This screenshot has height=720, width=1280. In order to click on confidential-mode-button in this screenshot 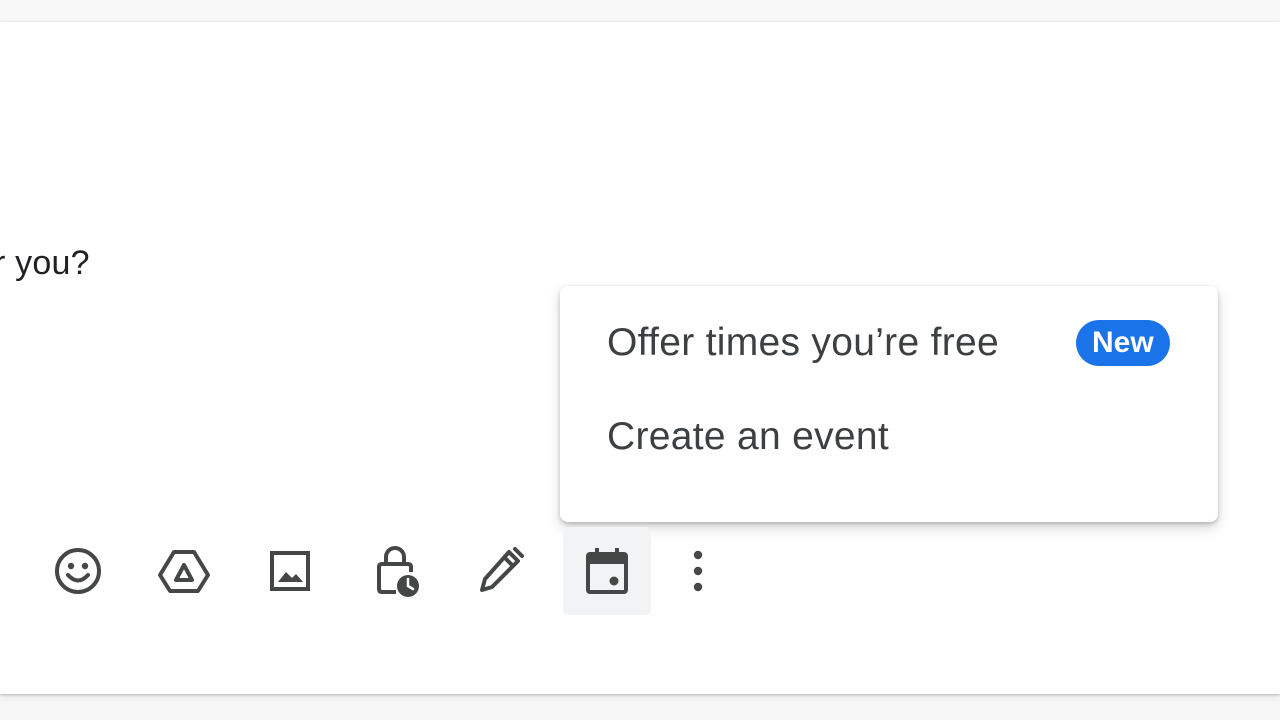, I will do `click(396, 571)`.